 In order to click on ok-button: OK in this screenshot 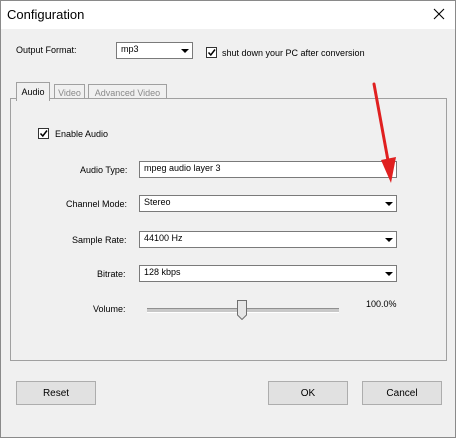, I will do `click(308, 393)`.